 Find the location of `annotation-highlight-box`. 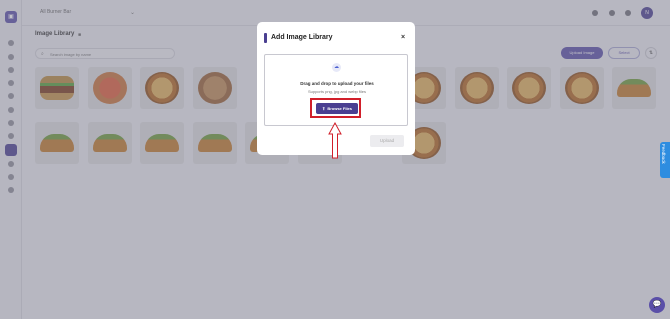

annotation-highlight-box is located at coordinates (335, 108).